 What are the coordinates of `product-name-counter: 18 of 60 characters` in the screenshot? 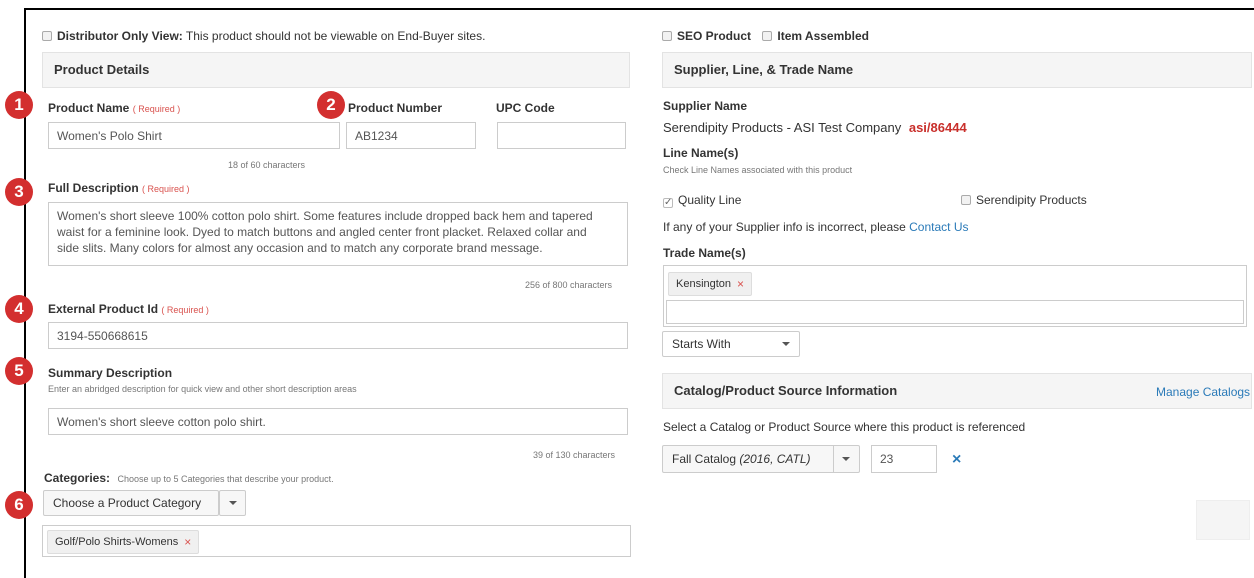 It's located at (267, 165).